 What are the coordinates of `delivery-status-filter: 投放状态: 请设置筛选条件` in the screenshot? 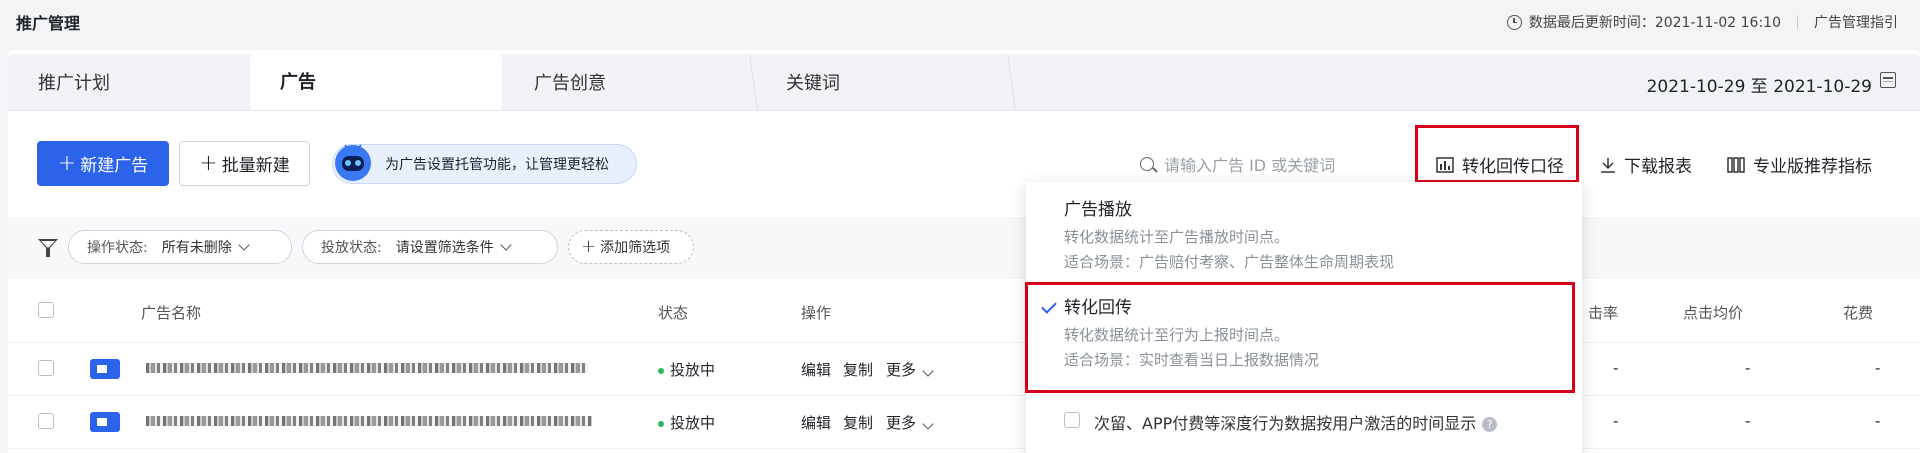 It's located at (430, 247).